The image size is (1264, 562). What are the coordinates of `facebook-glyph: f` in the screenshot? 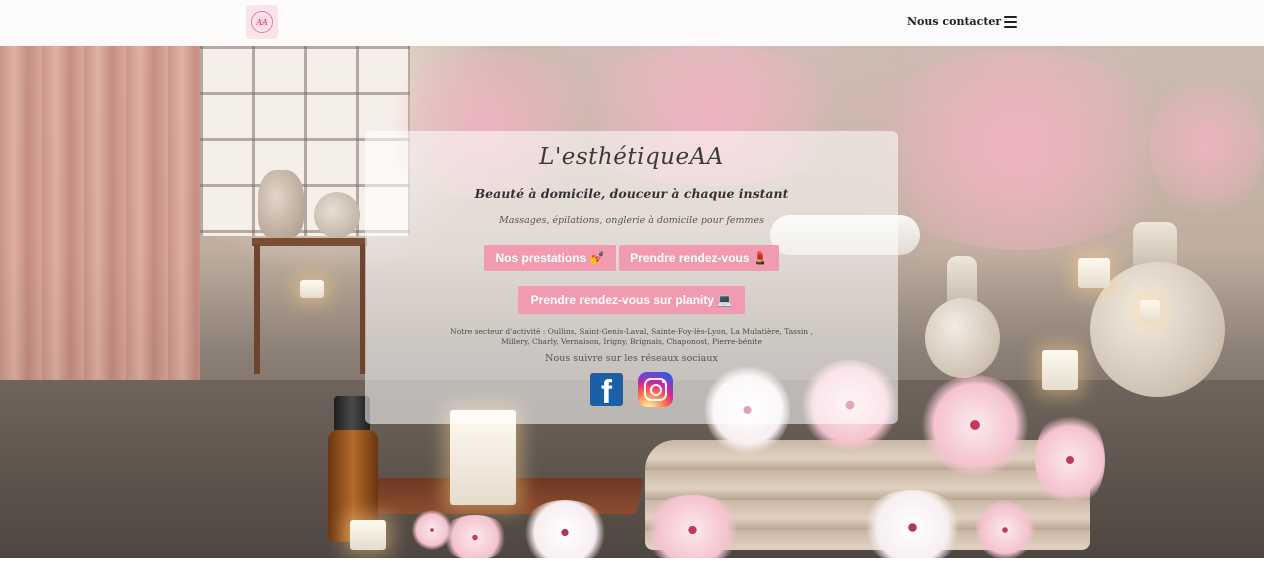 It's located at (606, 389).